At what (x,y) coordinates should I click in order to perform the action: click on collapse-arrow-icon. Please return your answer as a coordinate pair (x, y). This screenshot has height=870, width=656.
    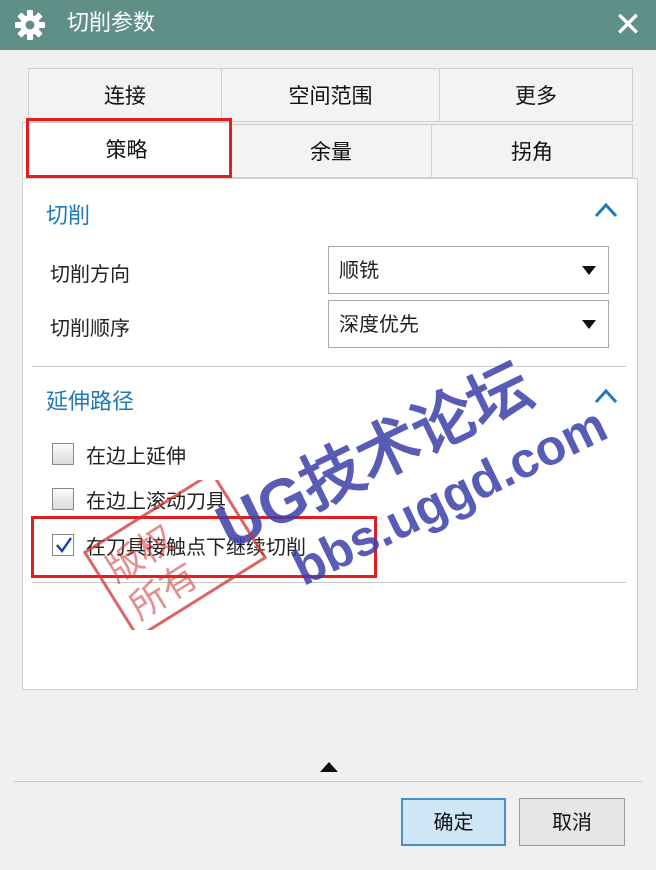
    Looking at the image, I should click on (329, 767).